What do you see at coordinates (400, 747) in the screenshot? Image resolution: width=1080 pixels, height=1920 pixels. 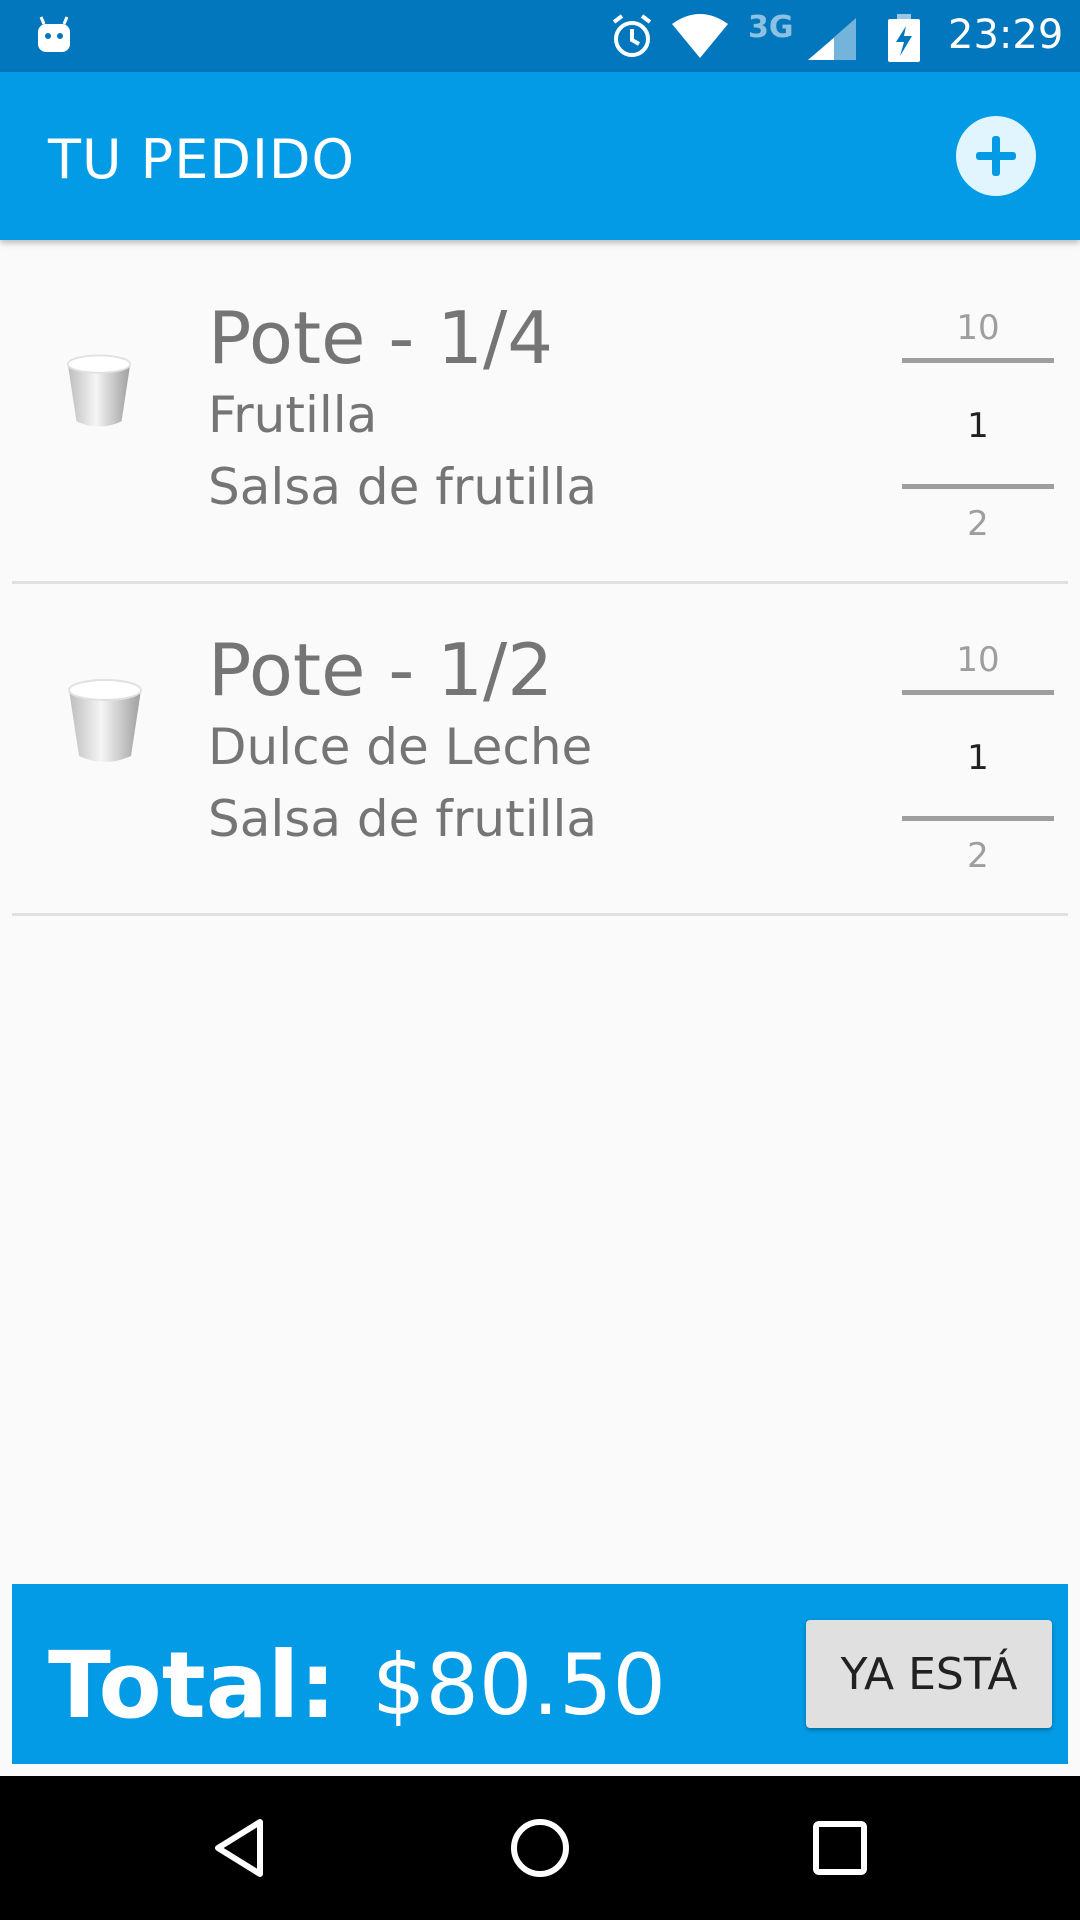 I see `item-flavor: Dulce de Leche` at bounding box center [400, 747].